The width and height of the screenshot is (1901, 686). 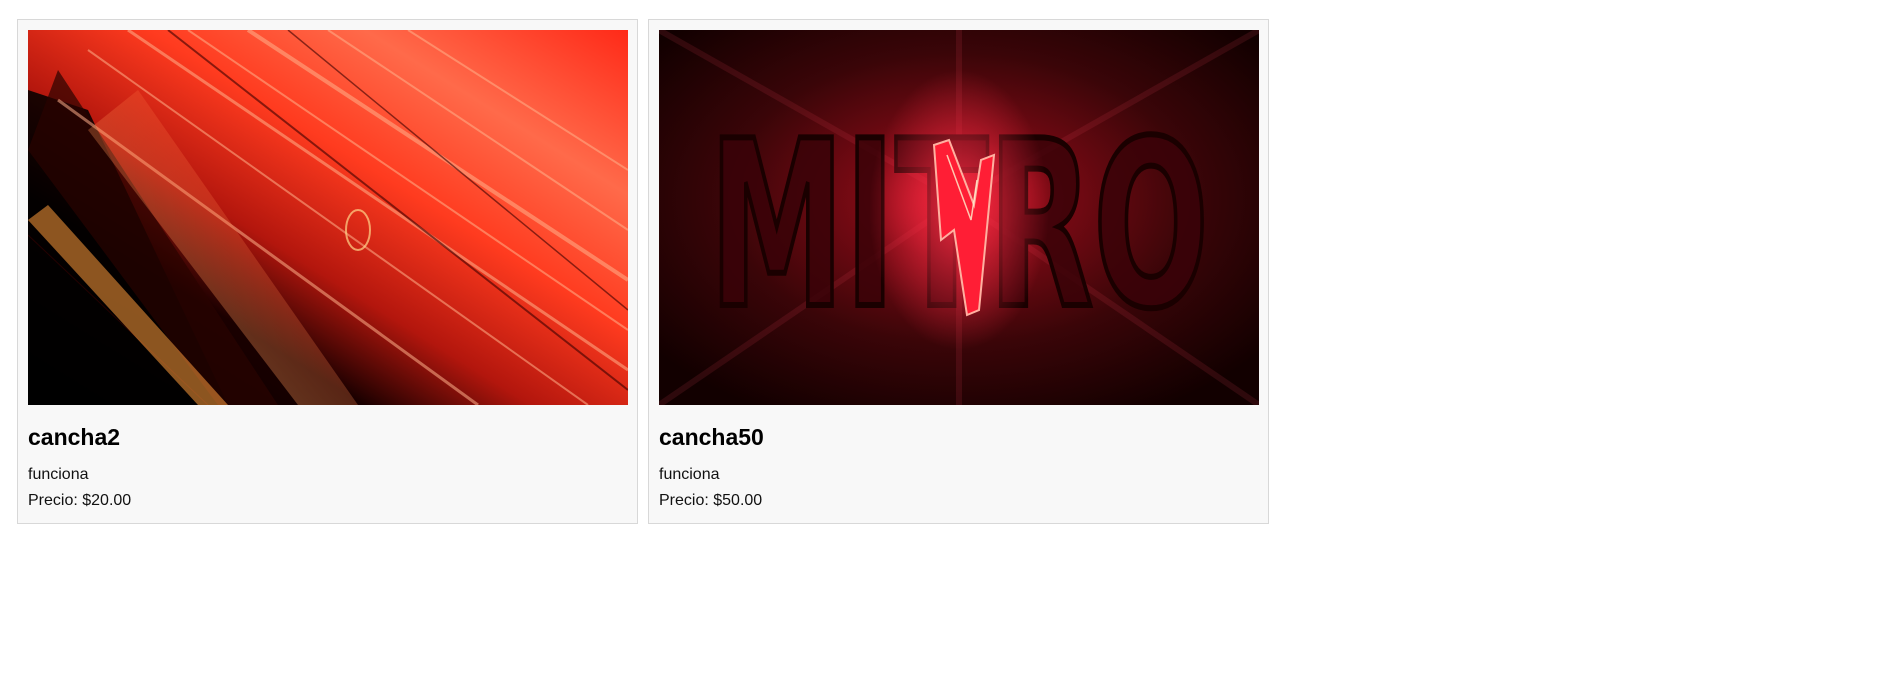 What do you see at coordinates (327, 437) in the screenshot?
I see `product-title: cancha2` at bounding box center [327, 437].